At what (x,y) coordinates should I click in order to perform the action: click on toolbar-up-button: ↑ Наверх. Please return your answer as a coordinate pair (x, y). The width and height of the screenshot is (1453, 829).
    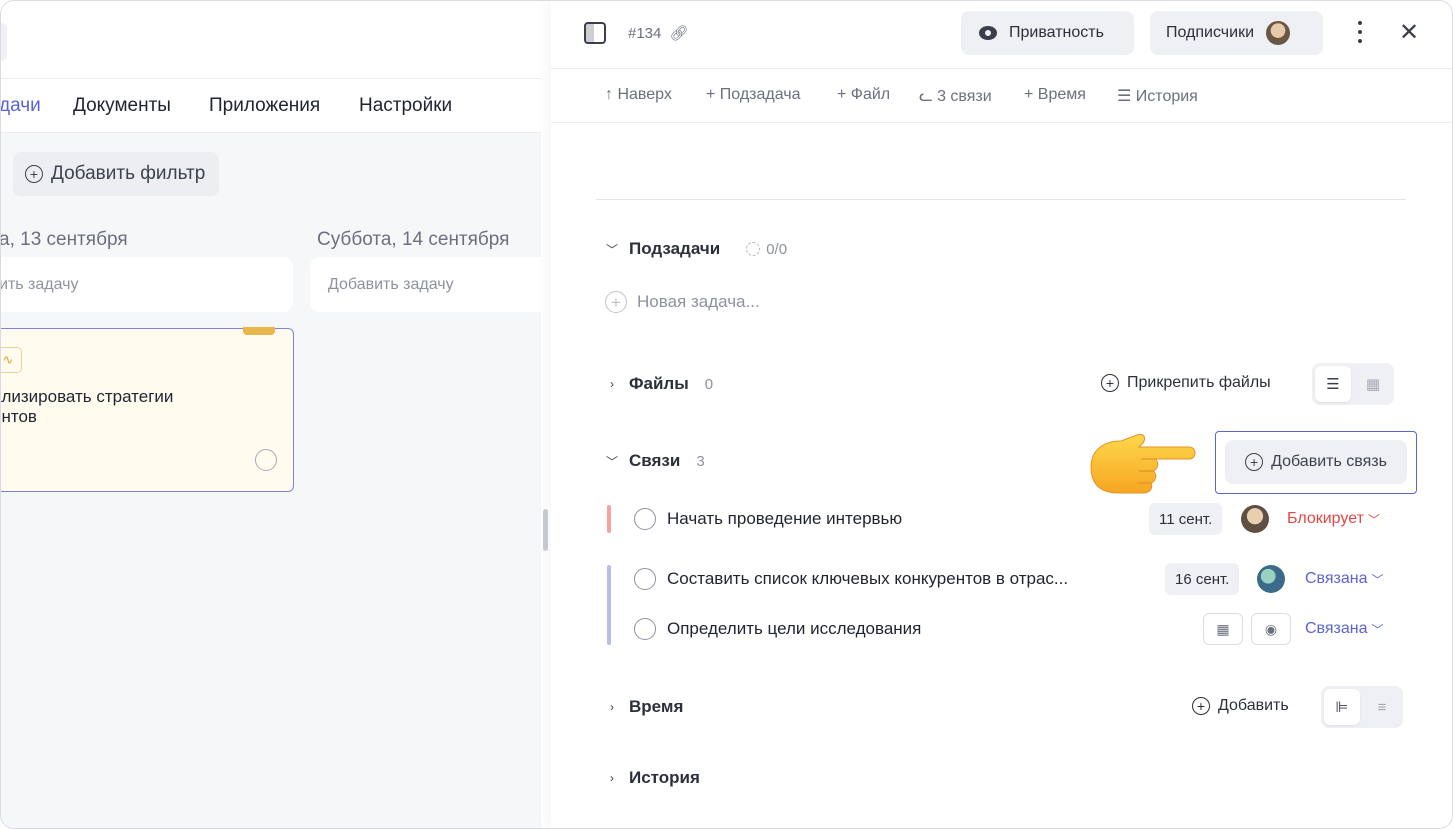
    Looking at the image, I should click on (638, 95).